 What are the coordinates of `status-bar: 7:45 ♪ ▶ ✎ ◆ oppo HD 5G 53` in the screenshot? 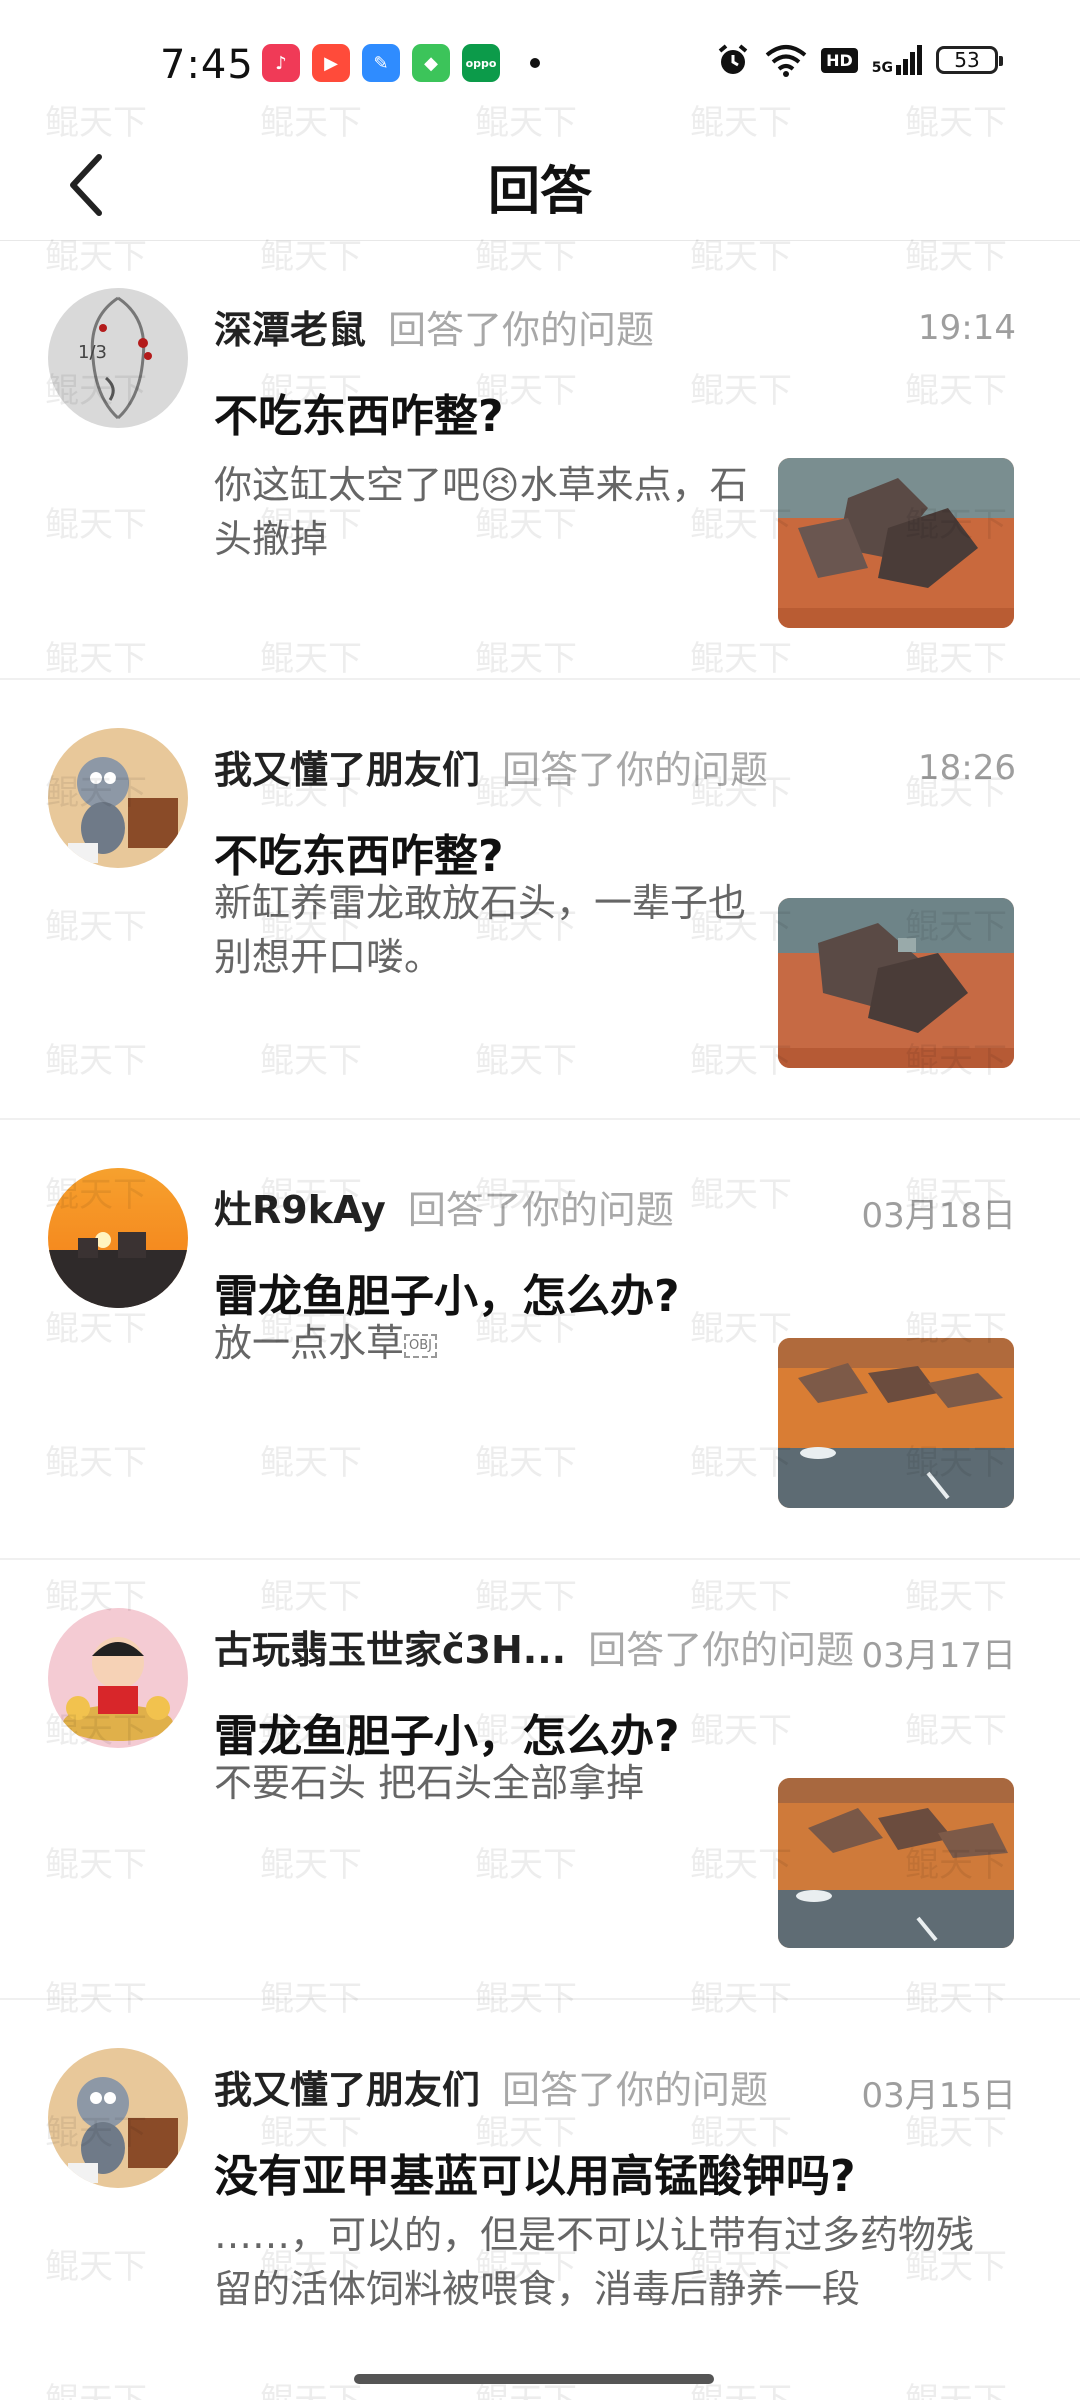 It's located at (540, 67).